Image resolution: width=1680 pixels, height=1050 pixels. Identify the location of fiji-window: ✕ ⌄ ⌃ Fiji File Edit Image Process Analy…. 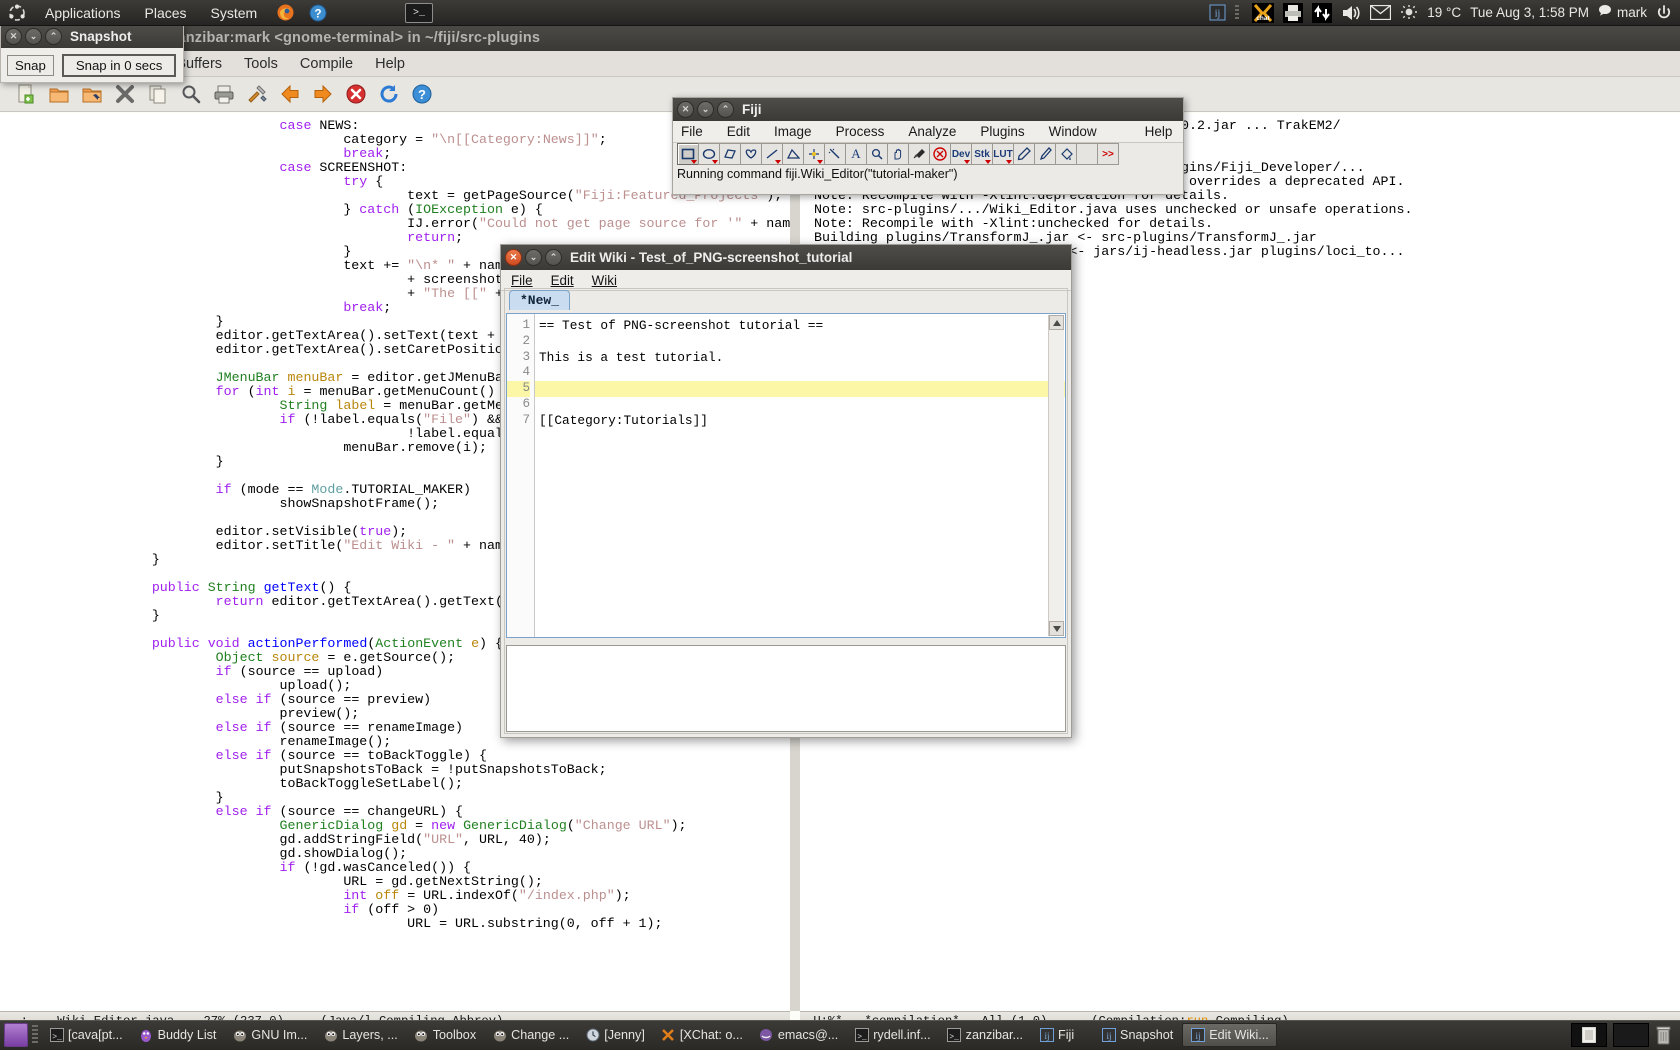
(928, 146).